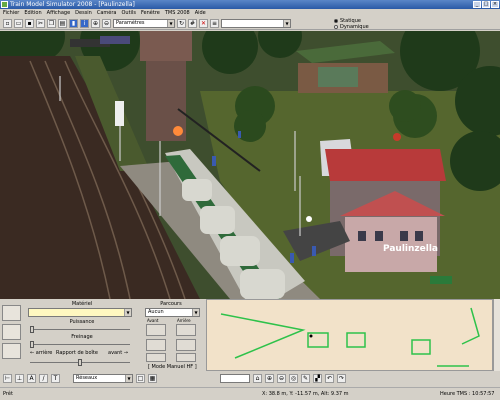  What do you see at coordinates (59, 13) in the screenshot?
I see `menu-view: Affichage` at bounding box center [59, 13].